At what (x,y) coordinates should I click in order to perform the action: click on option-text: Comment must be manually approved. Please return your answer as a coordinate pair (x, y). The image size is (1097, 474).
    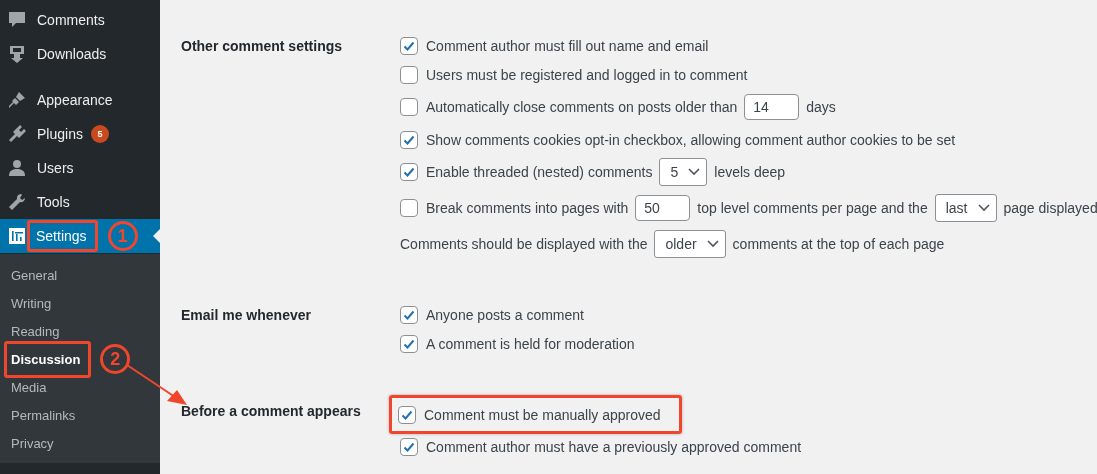
    Looking at the image, I should click on (542, 414).